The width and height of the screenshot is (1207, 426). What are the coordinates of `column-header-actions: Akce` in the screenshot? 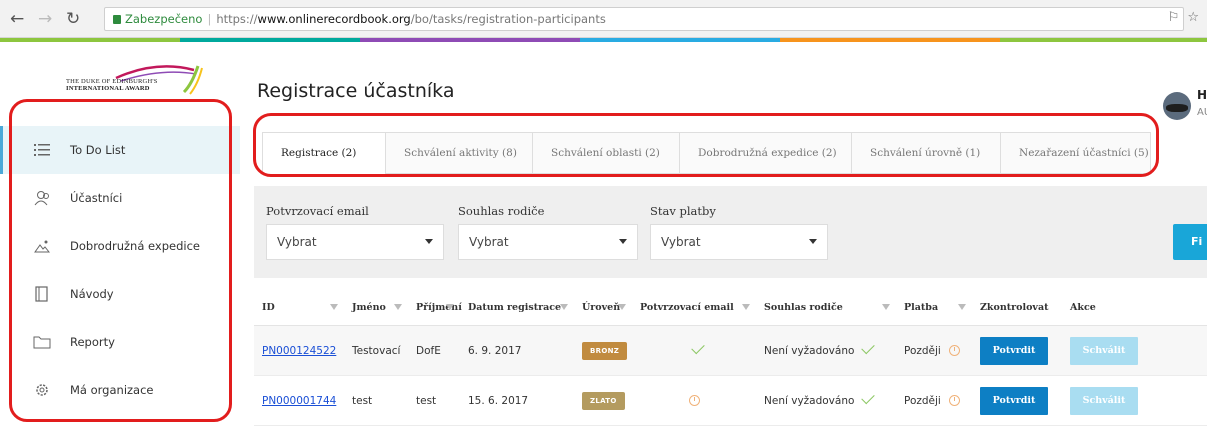 It's located at (1083, 307).